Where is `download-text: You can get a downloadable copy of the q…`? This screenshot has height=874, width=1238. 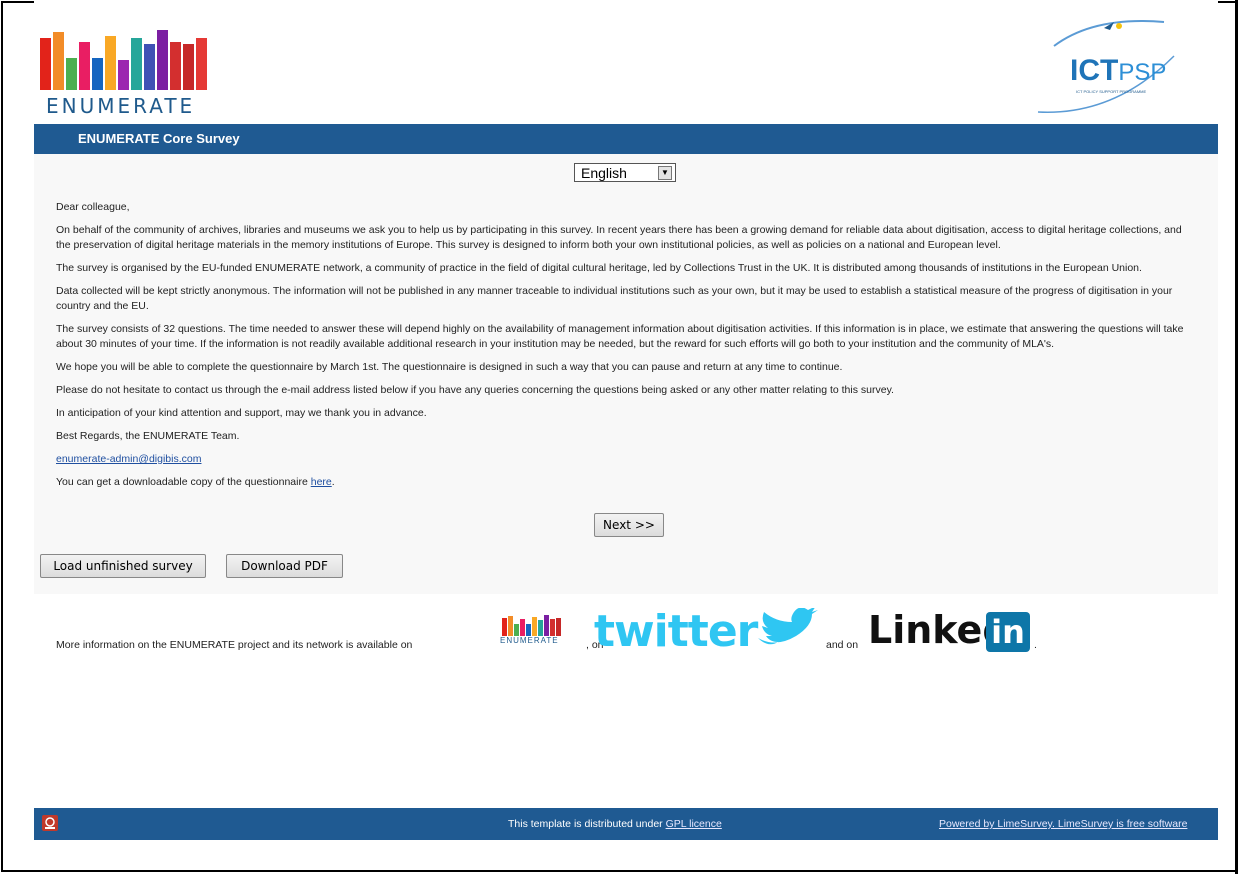 download-text: You can get a downloadable copy of the q… is located at coordinates (182, 482).